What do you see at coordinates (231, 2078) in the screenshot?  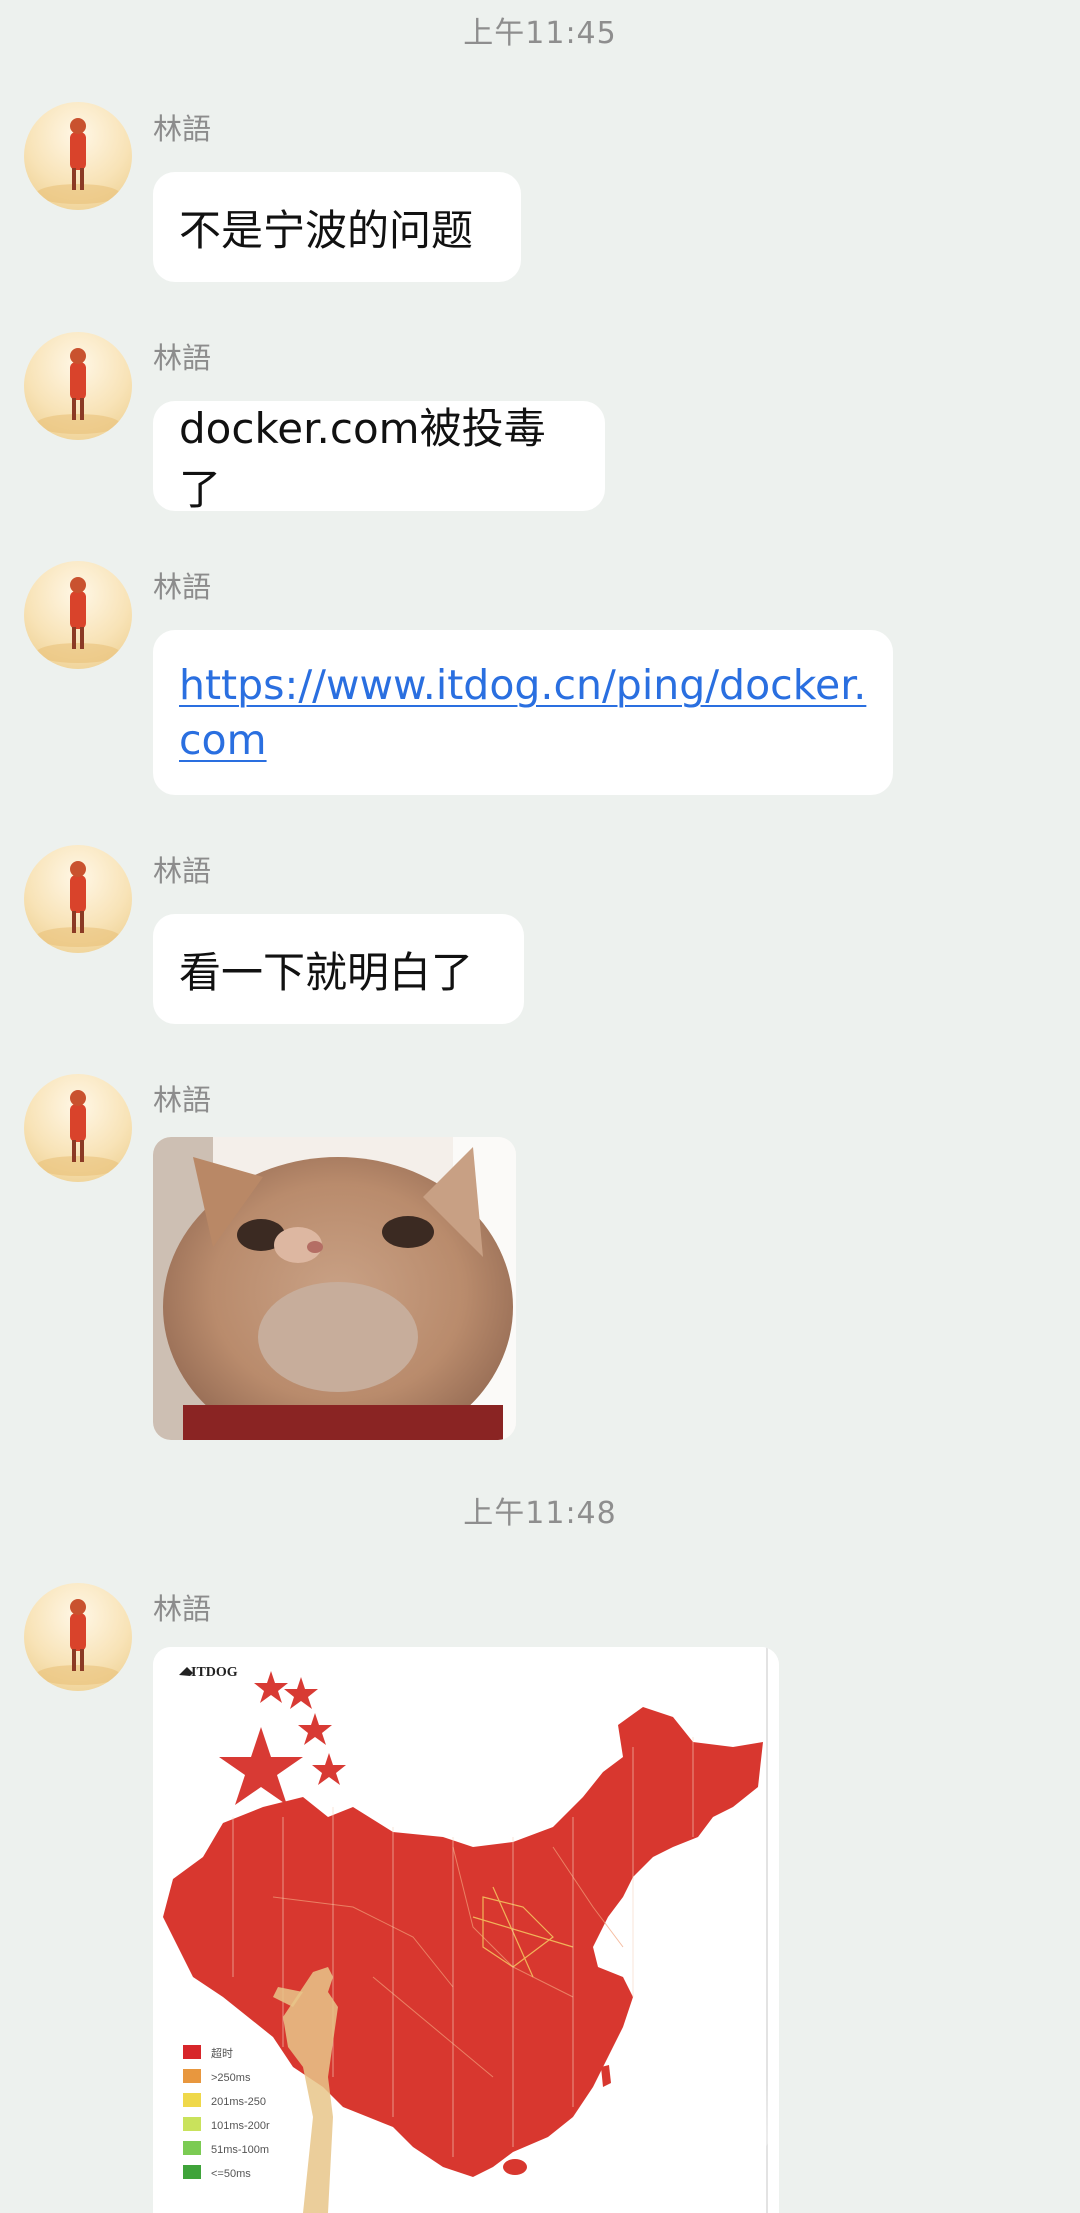 I see `legend-label: >250ms` at bounding box center [231, 2078].